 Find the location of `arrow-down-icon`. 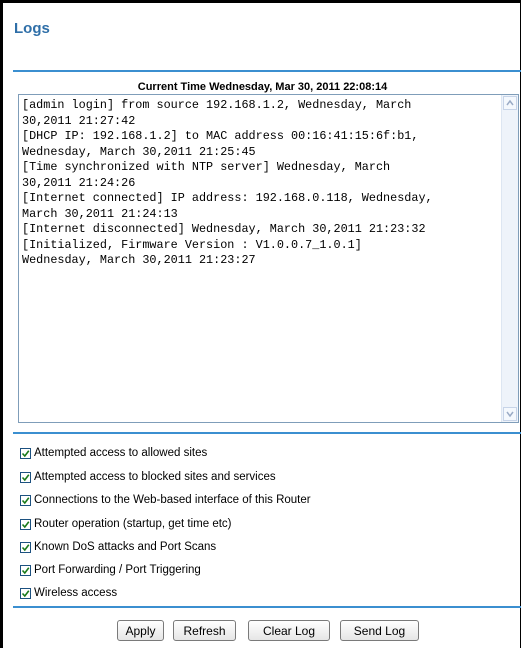

arrow-down-icon is located at coordinates (510, 414).